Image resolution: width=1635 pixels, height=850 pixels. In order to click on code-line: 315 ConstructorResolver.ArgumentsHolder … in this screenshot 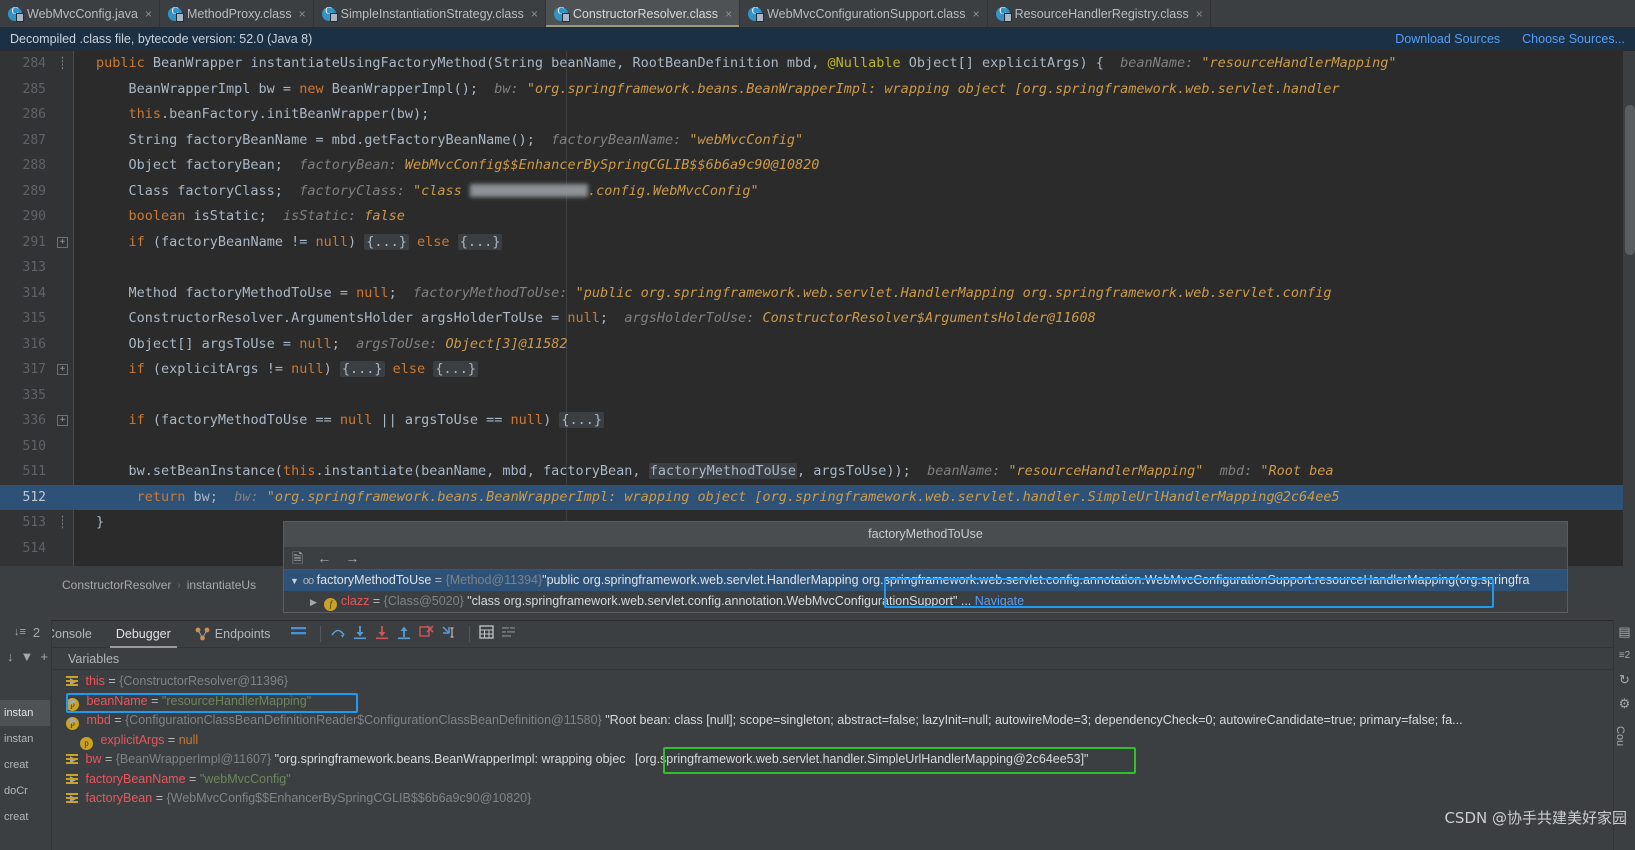, I will do `click(817, 319)`.